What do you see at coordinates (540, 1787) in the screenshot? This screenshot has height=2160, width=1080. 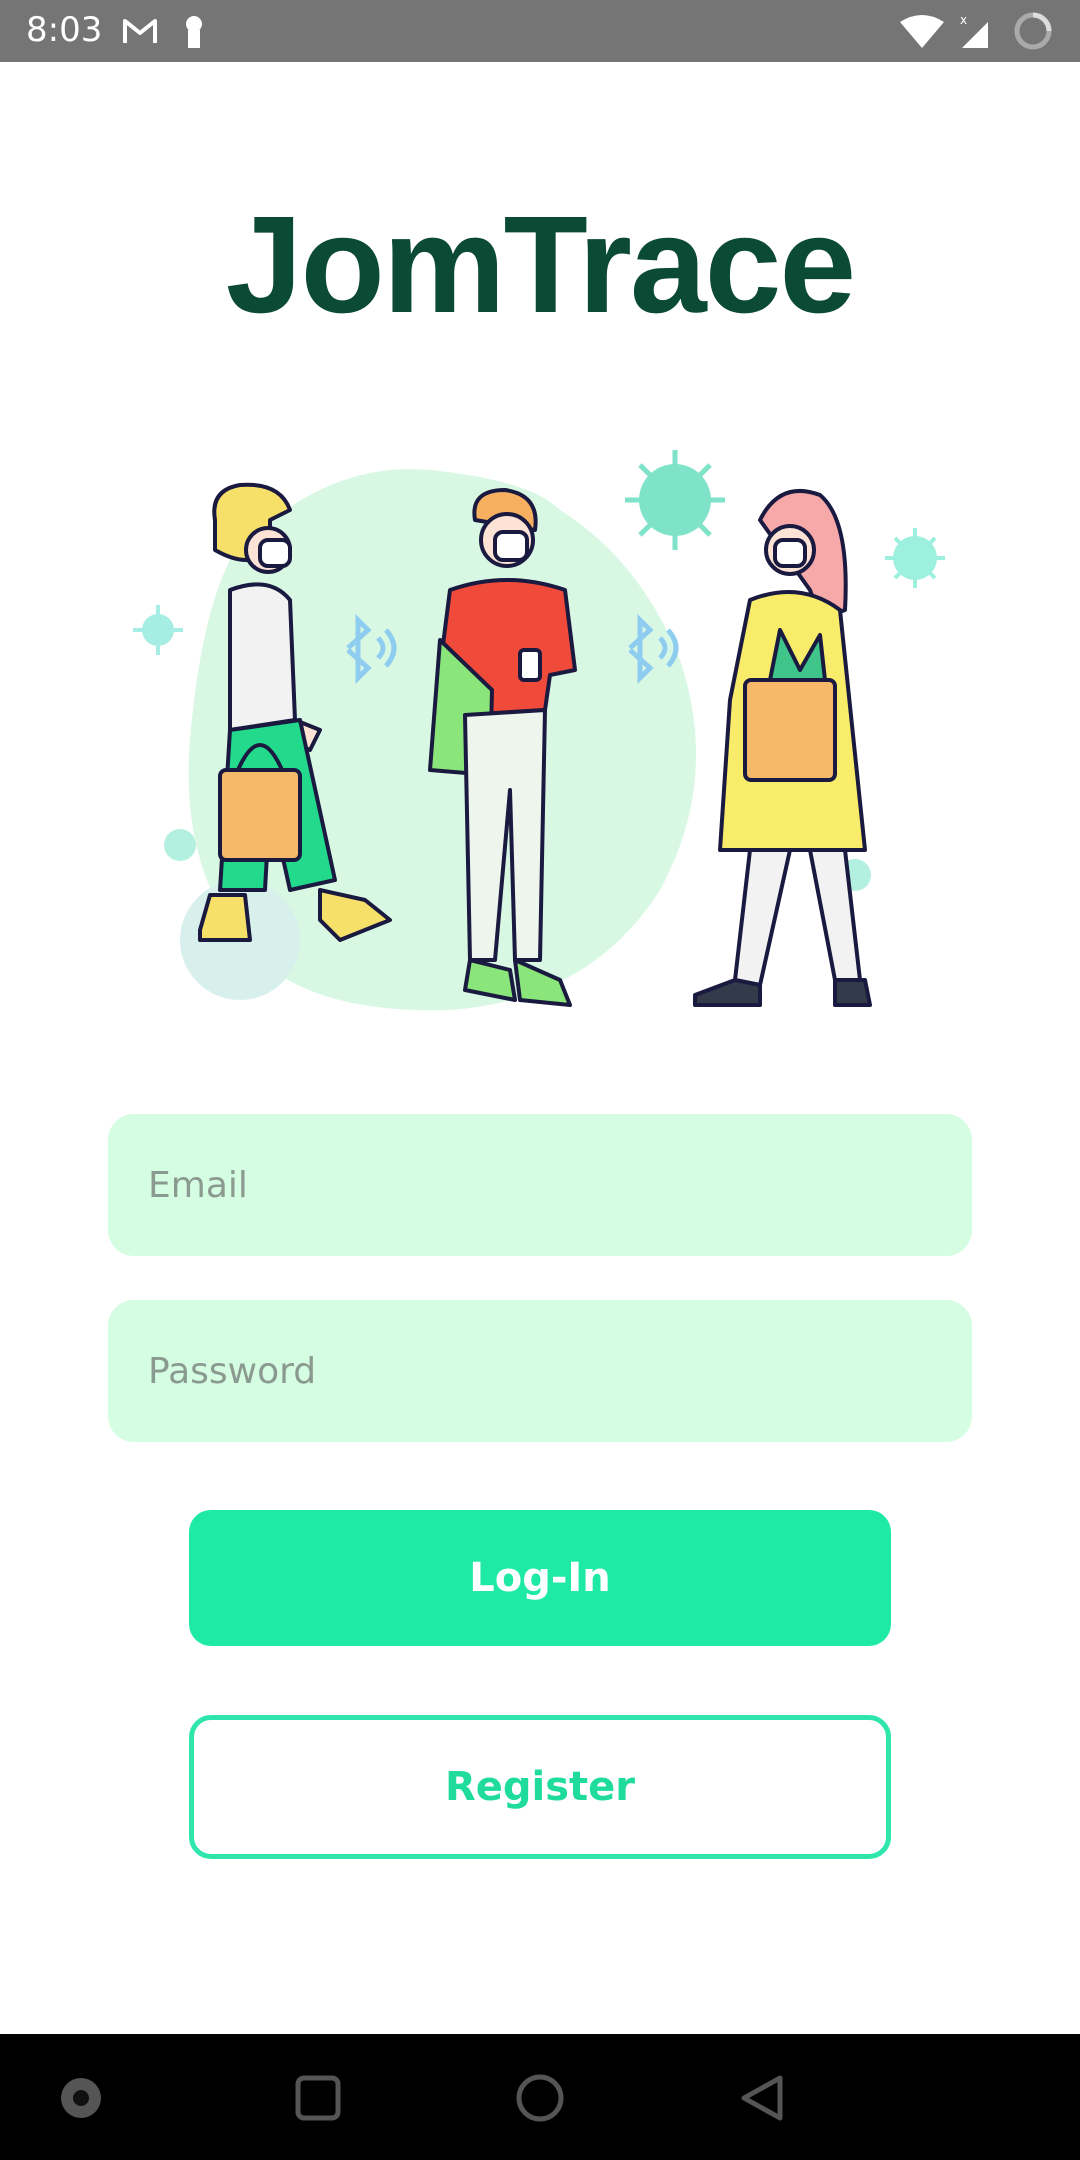 I see `register-button: Register` at bounding box center [540, 1787].